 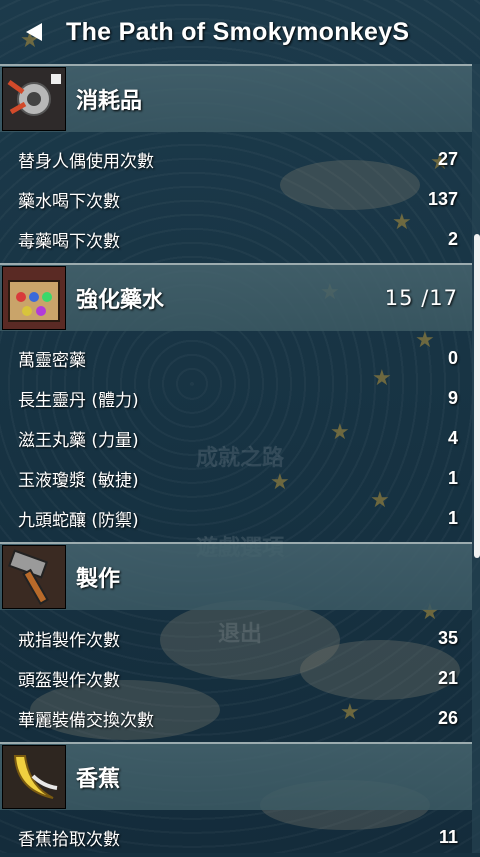 What do you see at coordinates (447, 158) in the screenshot?
I see `stat-value: 27` at bounding box center [447, 158].